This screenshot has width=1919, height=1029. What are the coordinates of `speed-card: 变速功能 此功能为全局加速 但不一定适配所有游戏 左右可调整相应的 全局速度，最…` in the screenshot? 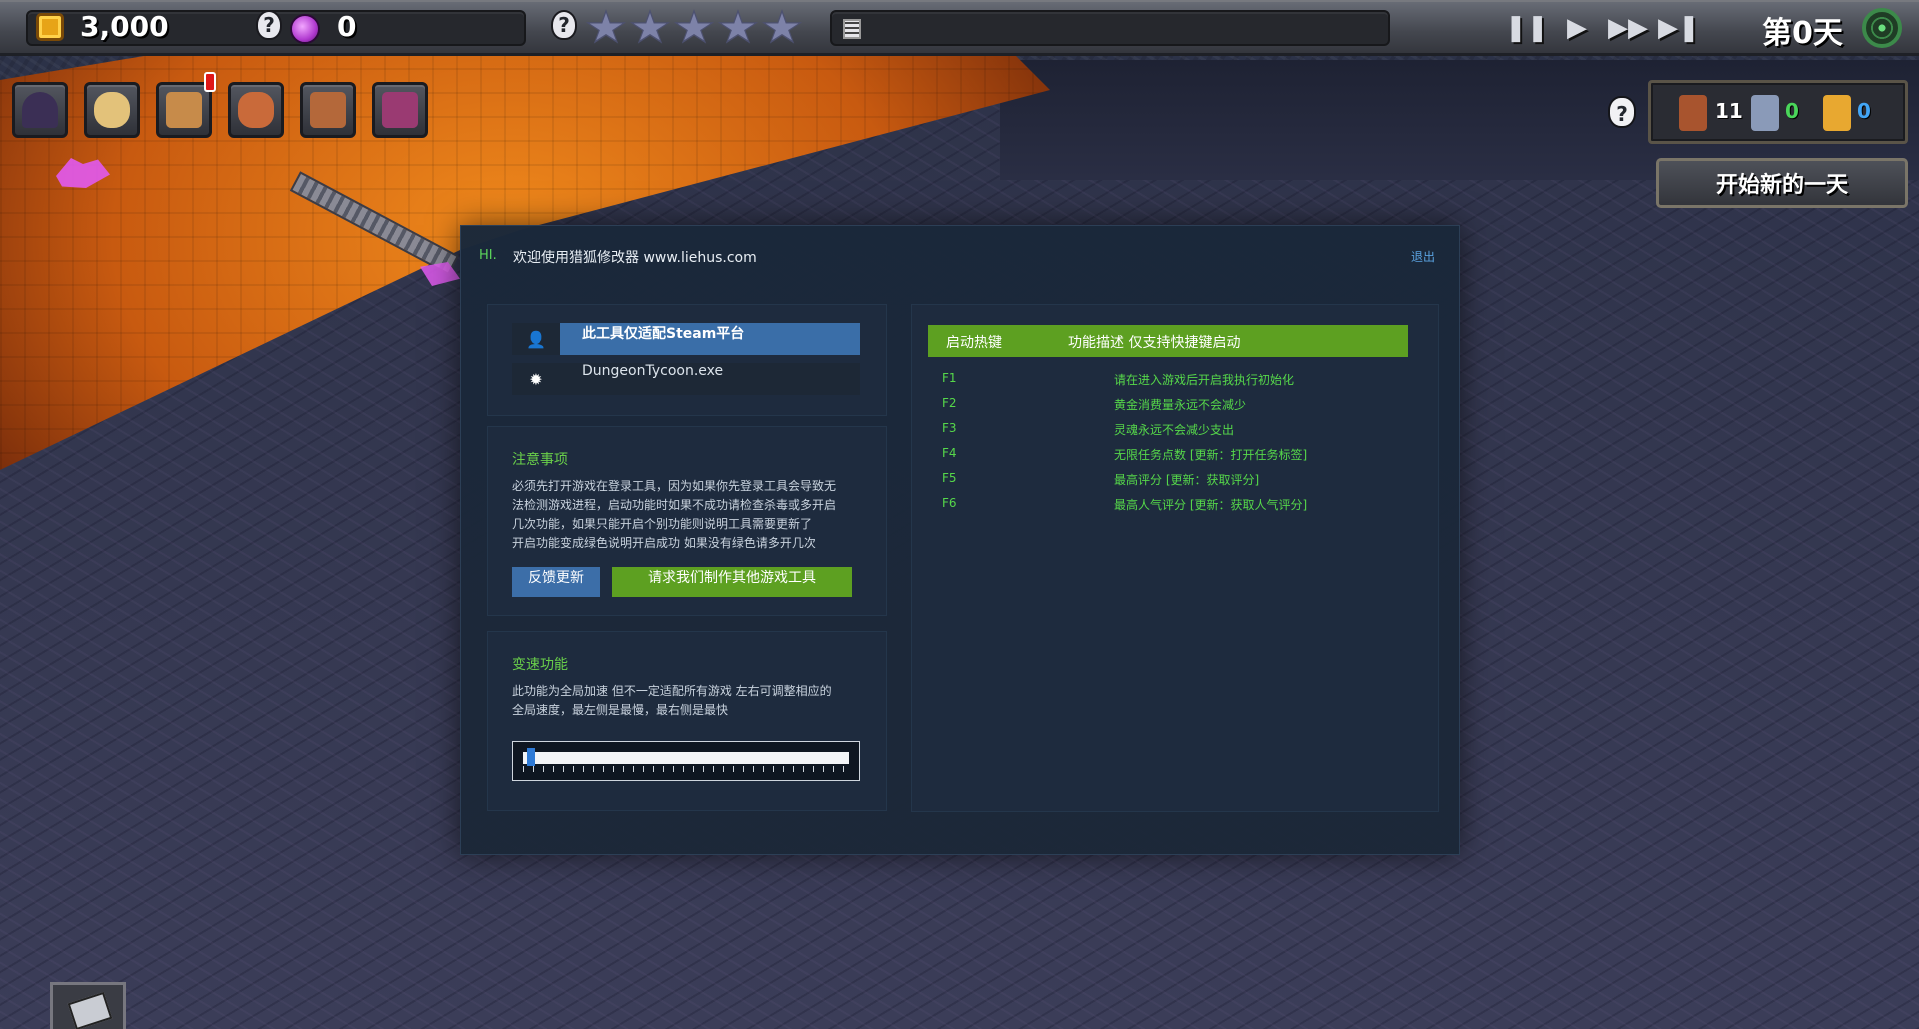 It's located at (687, 721).